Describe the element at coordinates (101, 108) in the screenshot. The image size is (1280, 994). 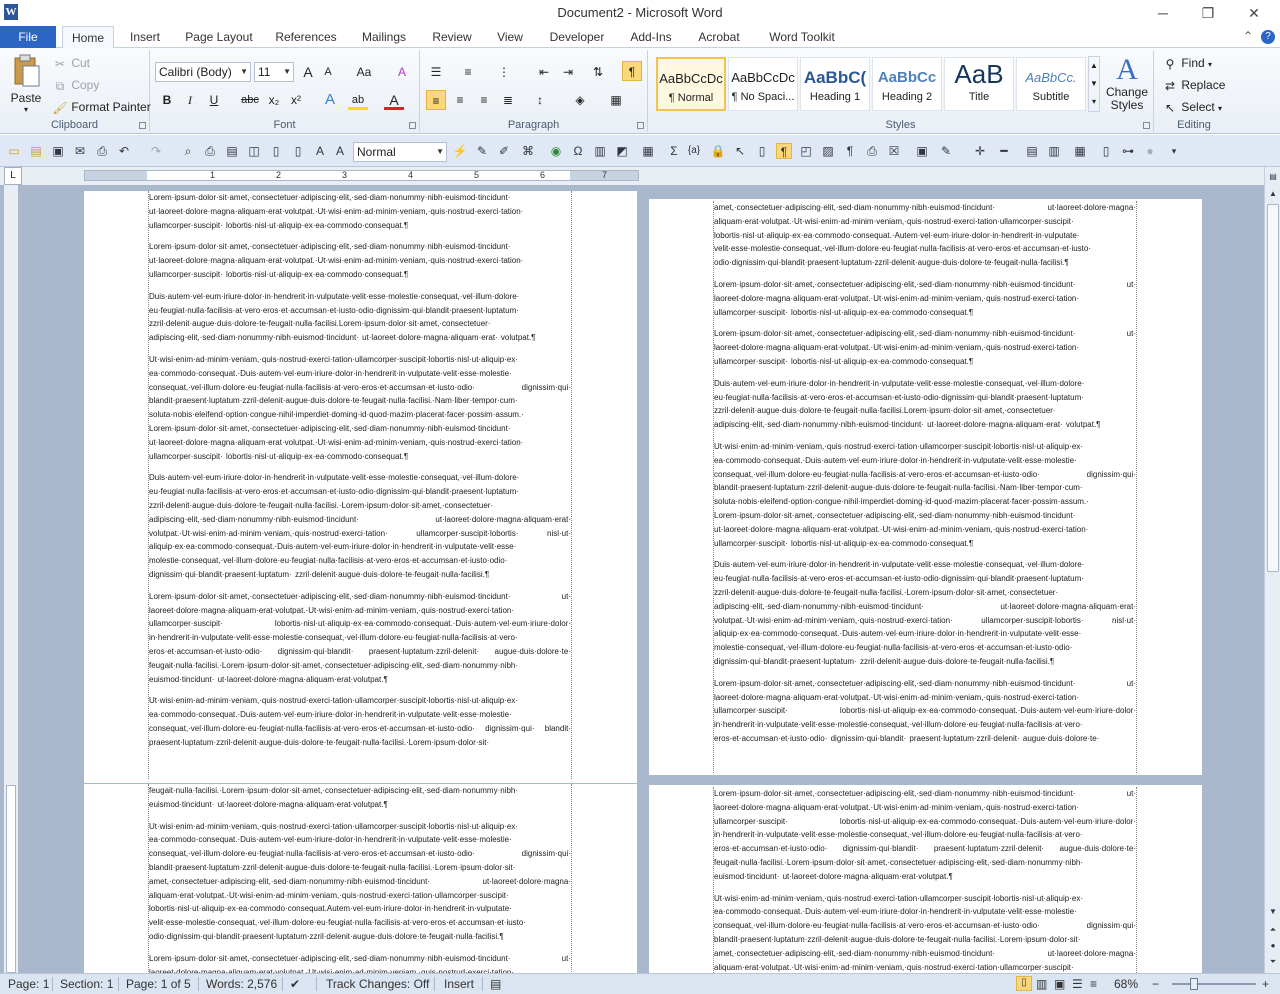
I see `format-painter-button: 🖌 Format Painter` at that location.